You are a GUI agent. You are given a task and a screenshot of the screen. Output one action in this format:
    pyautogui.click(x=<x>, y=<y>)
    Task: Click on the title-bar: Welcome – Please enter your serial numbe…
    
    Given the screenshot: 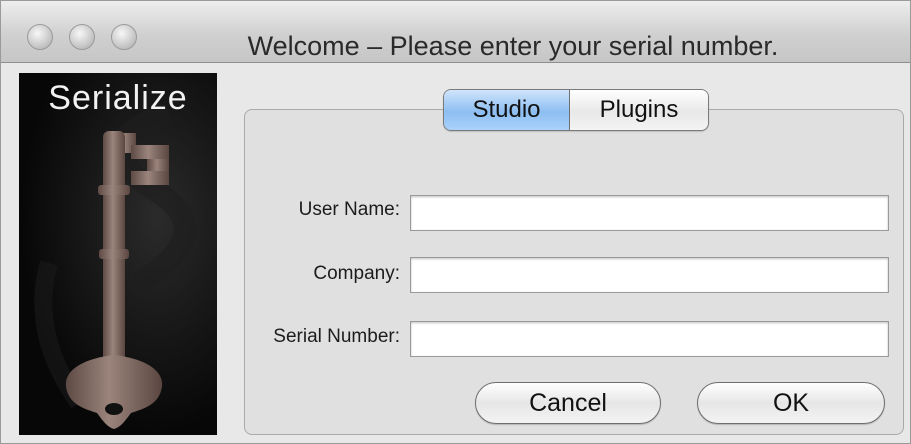 What is the action you would take?
    pyautogui.click(x=455, y=32)
    